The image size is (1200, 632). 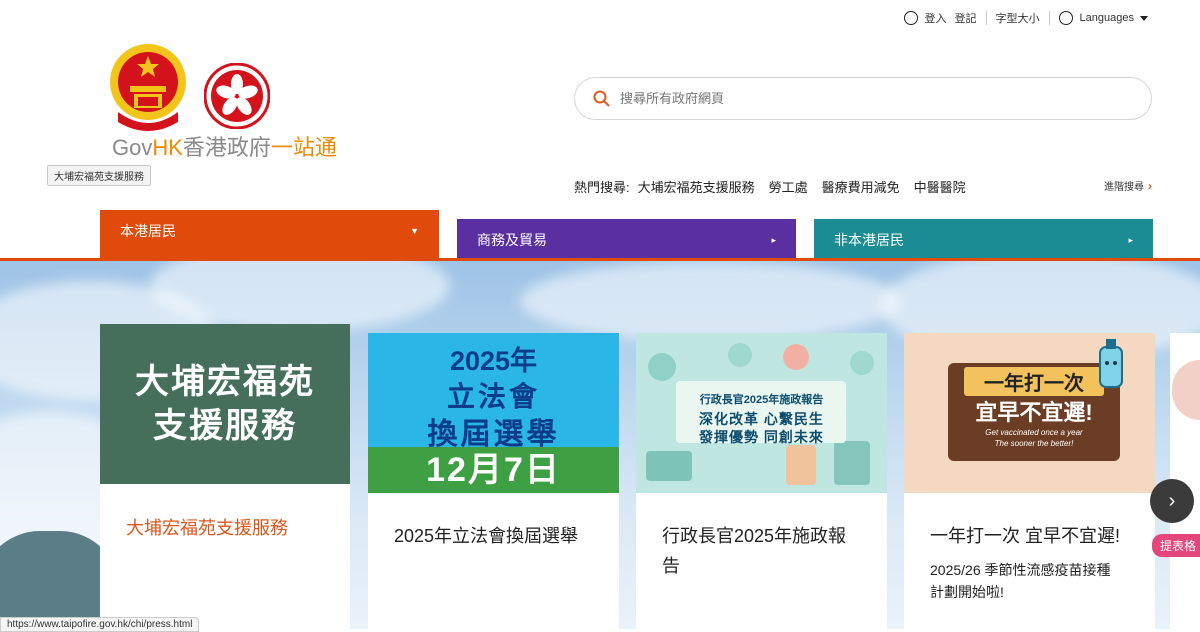 I want to click on user-icon, so click(x=910, y=18).